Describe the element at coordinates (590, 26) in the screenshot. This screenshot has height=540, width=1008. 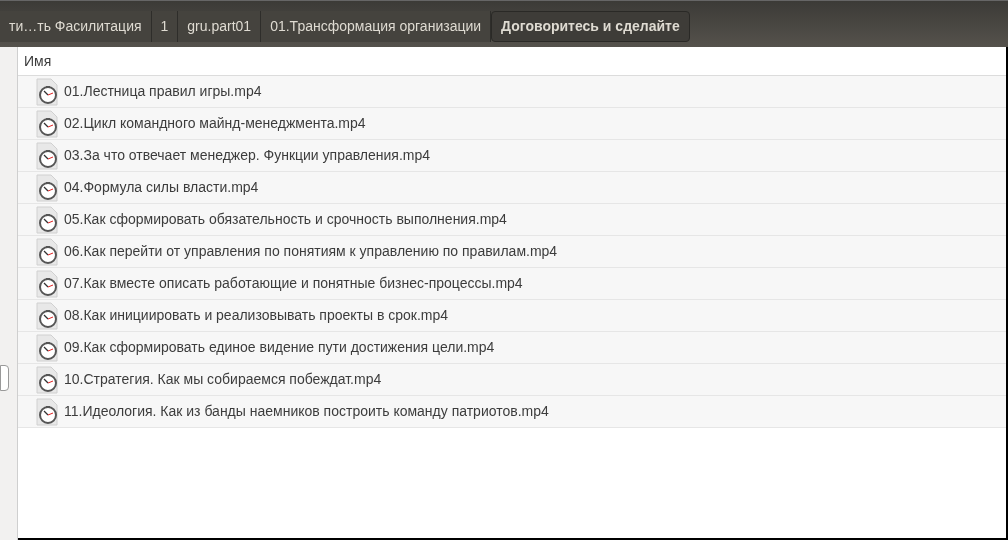
I see `breadcrumb-button: Договоритесь и сделайте` at that location.